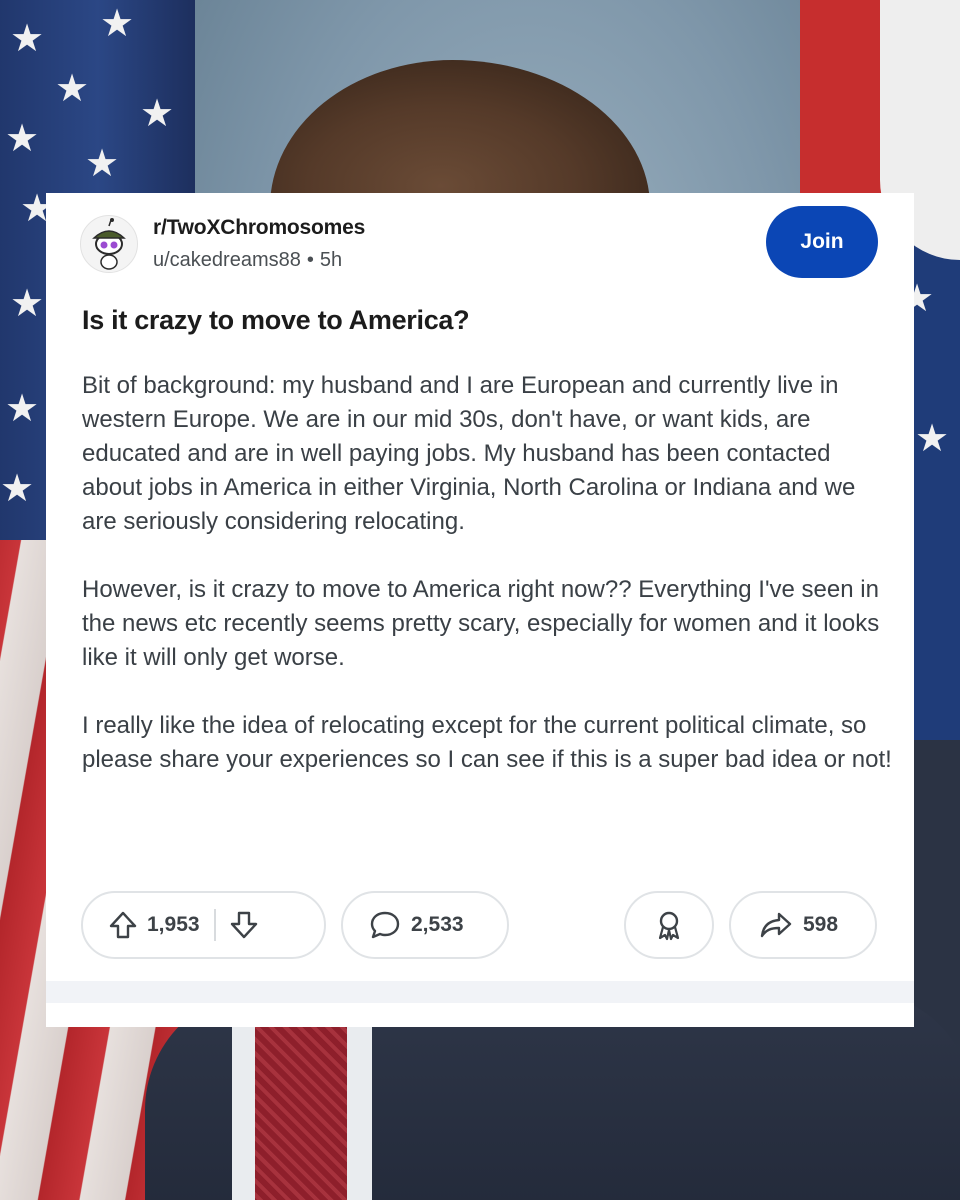 Image resolution: width=960 pixels, height=1200 pixels. I want to click on award-ribbon-icon, so click(669, 925).